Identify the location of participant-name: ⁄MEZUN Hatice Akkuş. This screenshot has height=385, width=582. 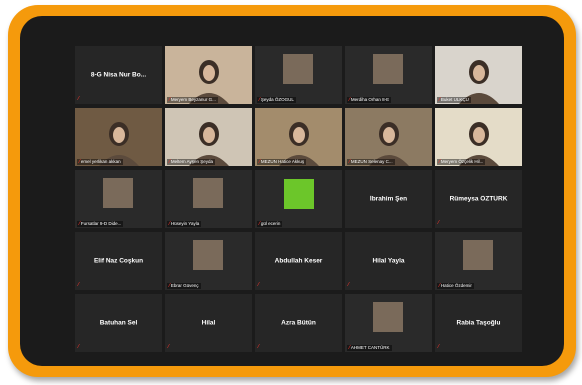
(282, 162).